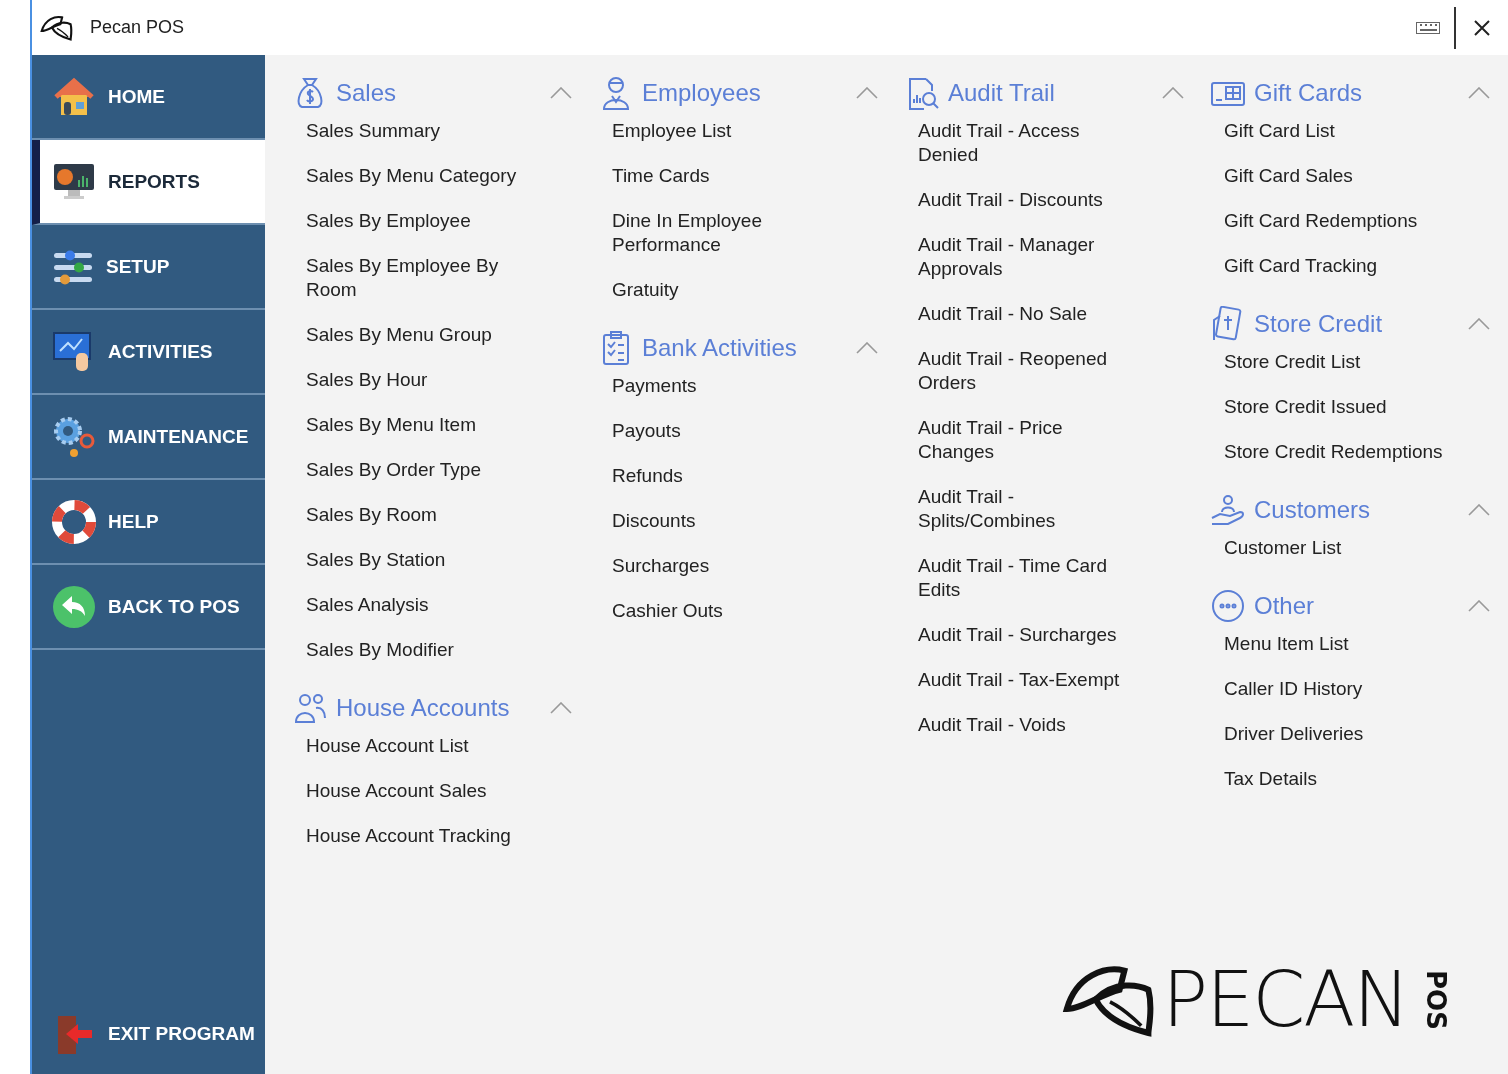  What do you see at coordinates (417, 221) in the screenshot?
I see `report-link: Sales By Employee` at bounding box center [417, 221].